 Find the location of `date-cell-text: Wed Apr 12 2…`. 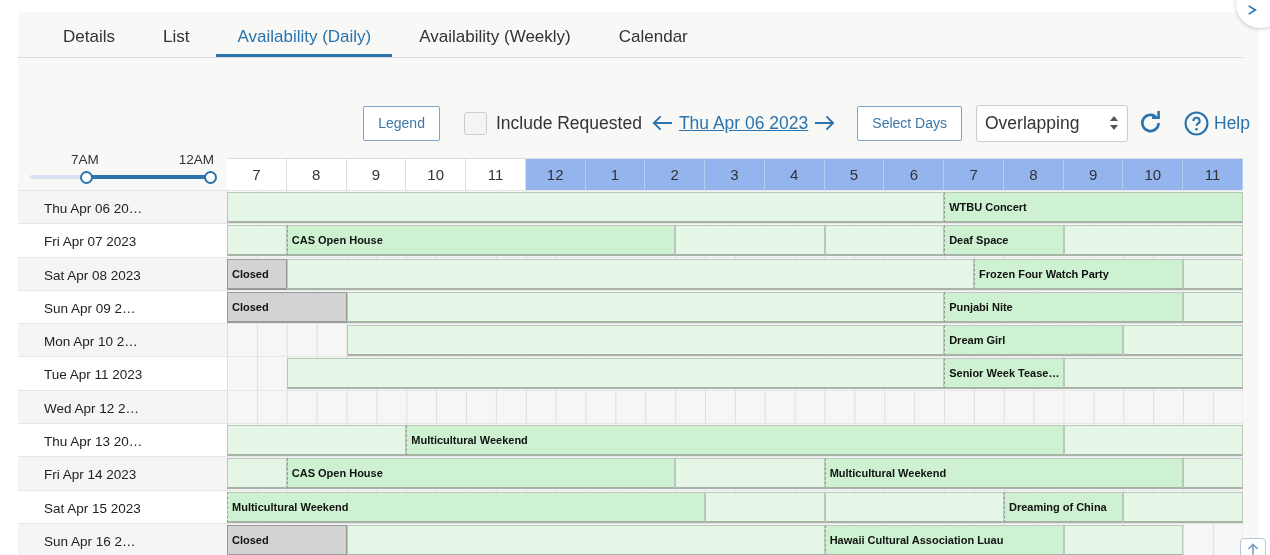

date-cell-text: Wed Apr 12 2… is located at coordinates (92, 408).